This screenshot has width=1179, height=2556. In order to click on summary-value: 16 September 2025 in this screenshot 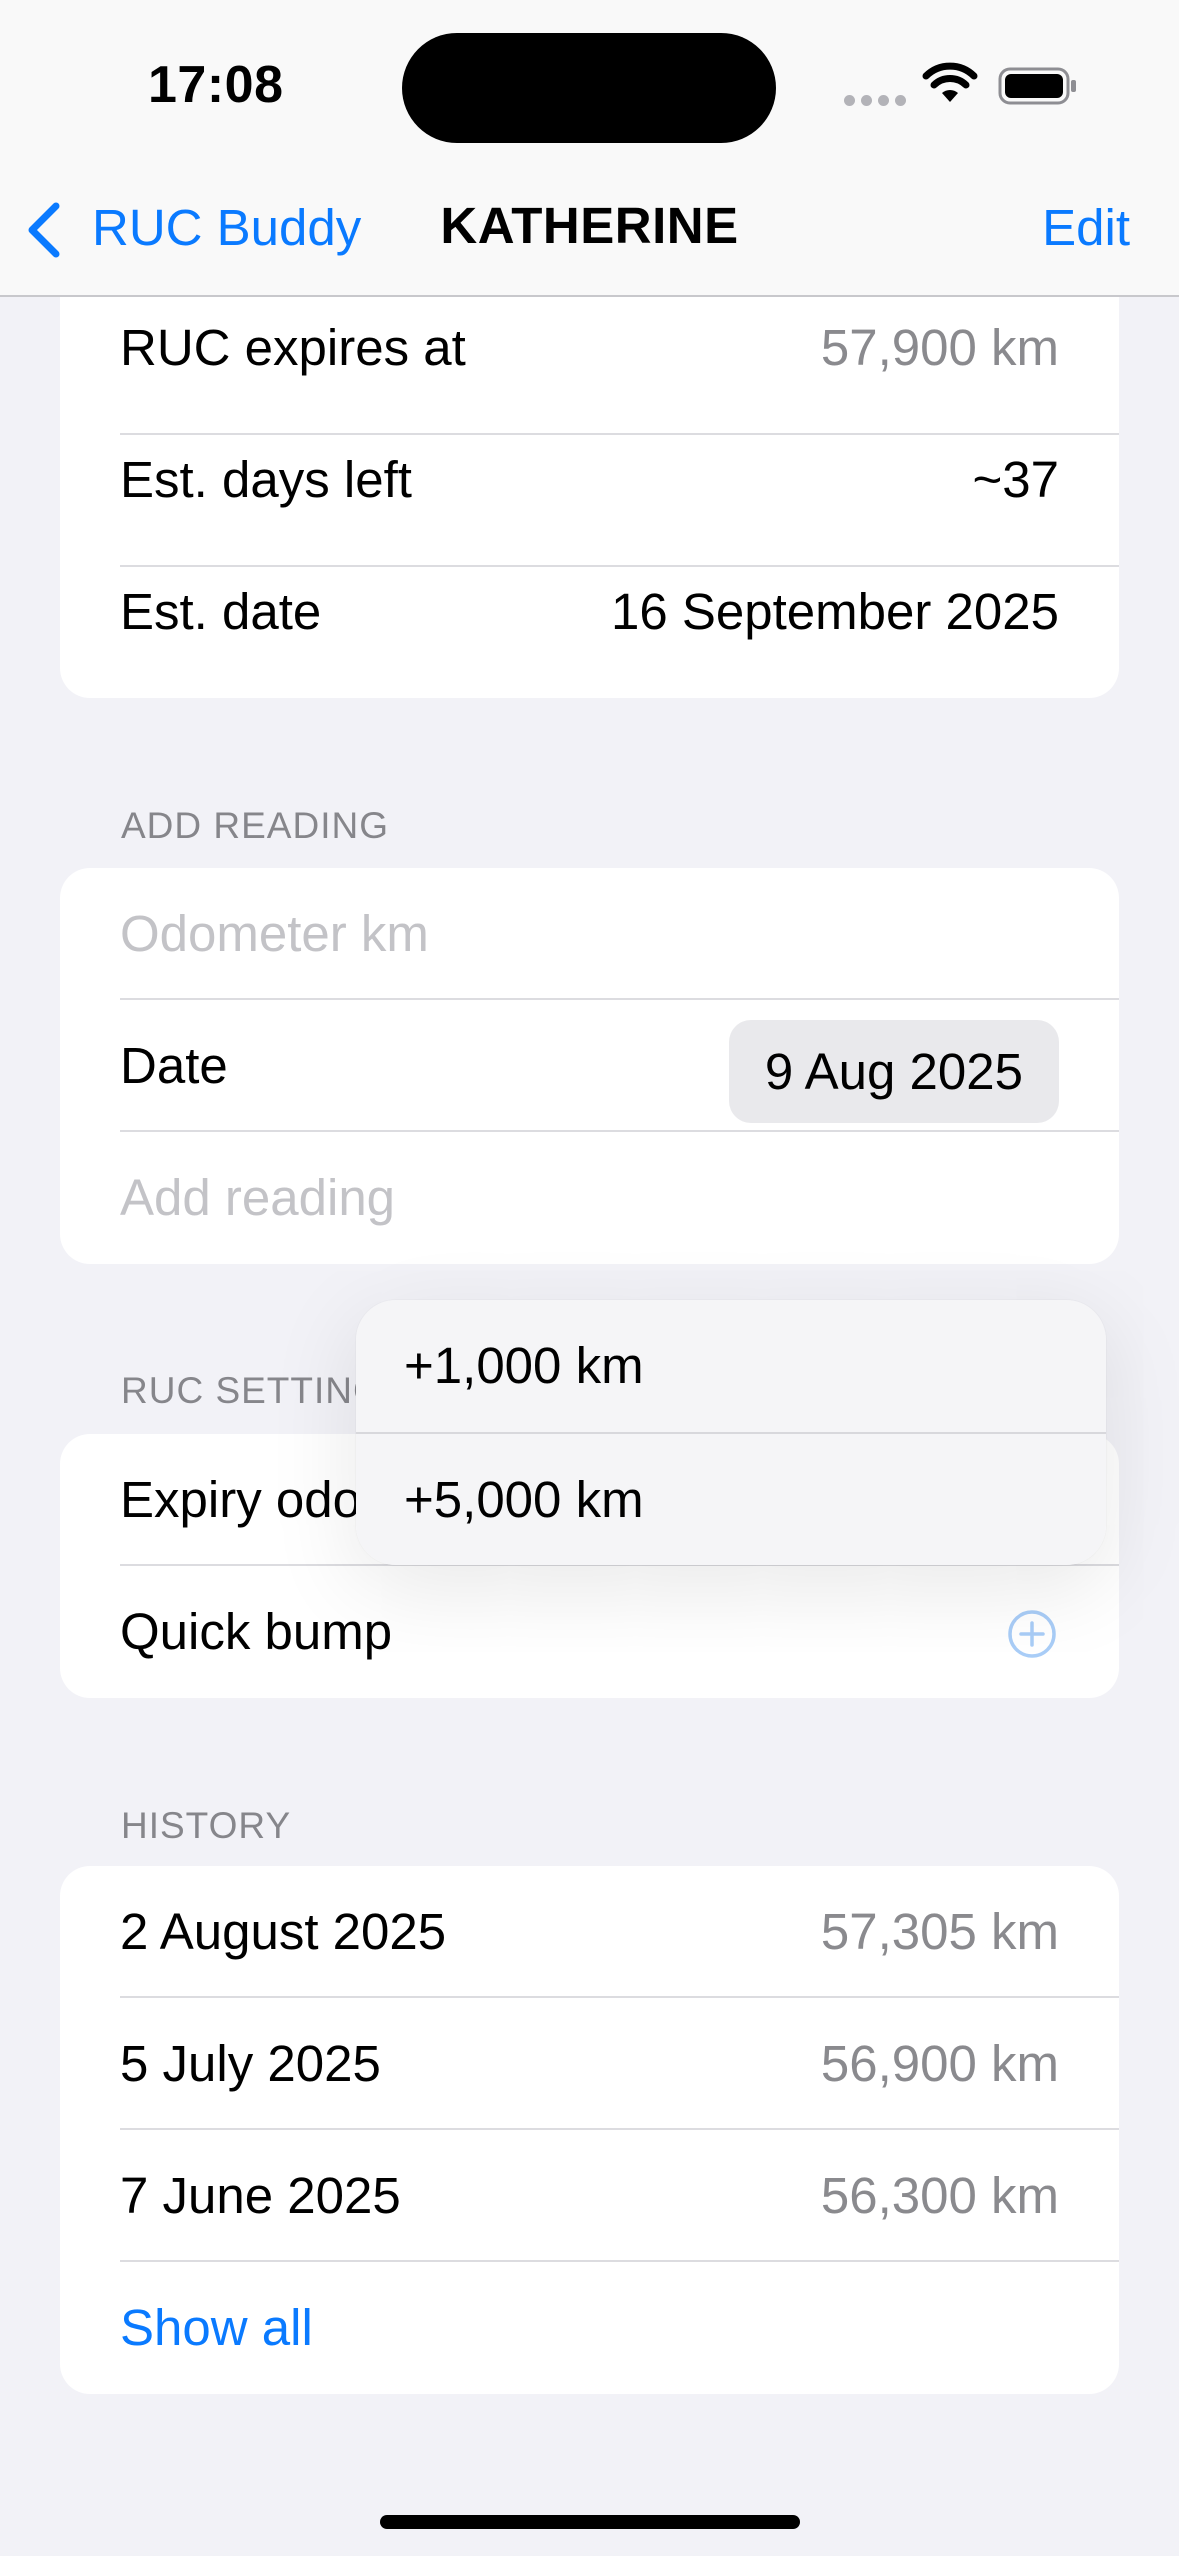, I will do `click(835, 611)`.